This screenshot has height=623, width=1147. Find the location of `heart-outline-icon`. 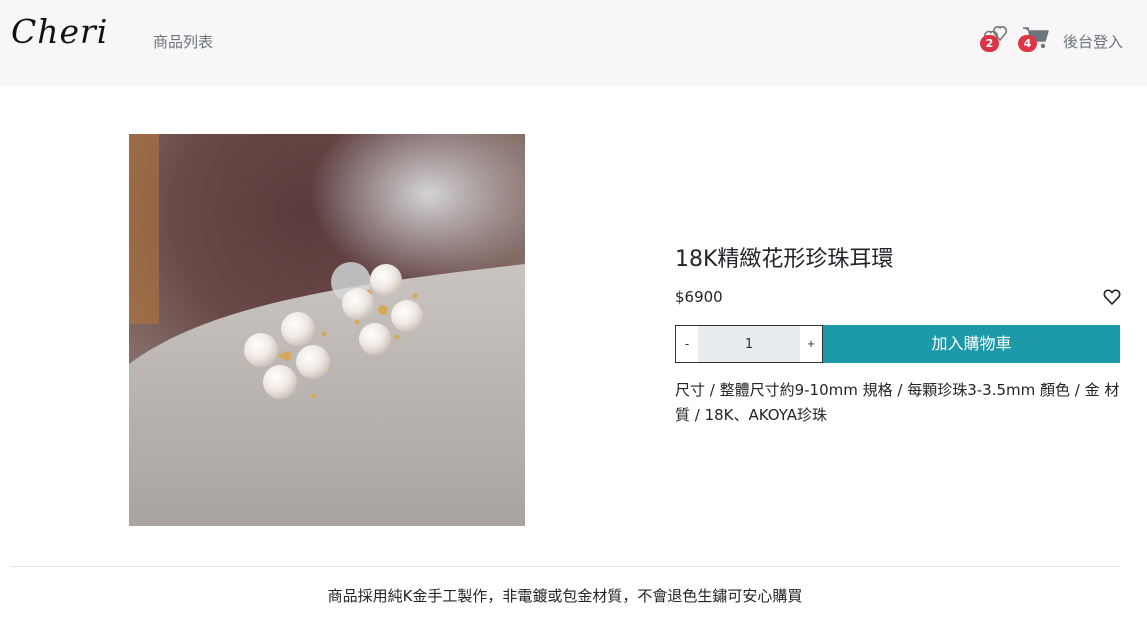

heart-outline-icon is located at coordinates (1112, 297).